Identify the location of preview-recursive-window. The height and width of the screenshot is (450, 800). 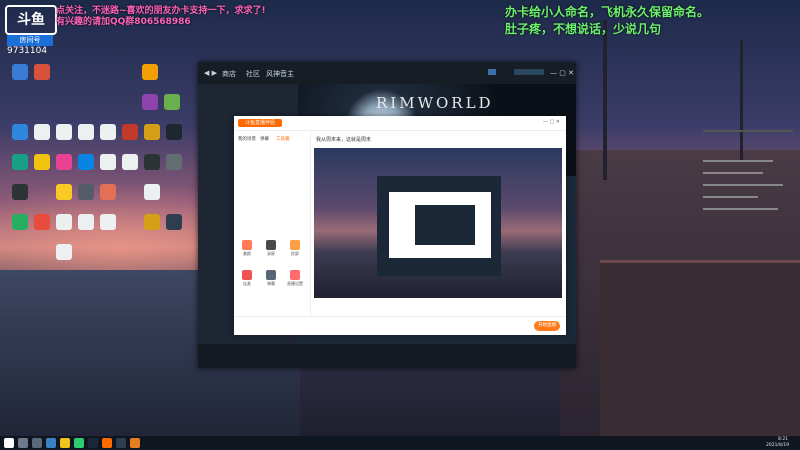
(445, 225).